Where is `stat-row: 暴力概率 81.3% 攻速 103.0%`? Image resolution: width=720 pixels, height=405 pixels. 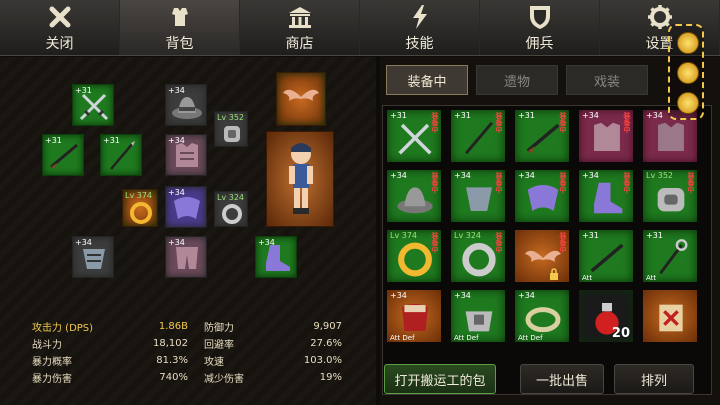 stat-row: 暴力概率 81.3% 攻速 103.0% is located at coordinates (187, 360).